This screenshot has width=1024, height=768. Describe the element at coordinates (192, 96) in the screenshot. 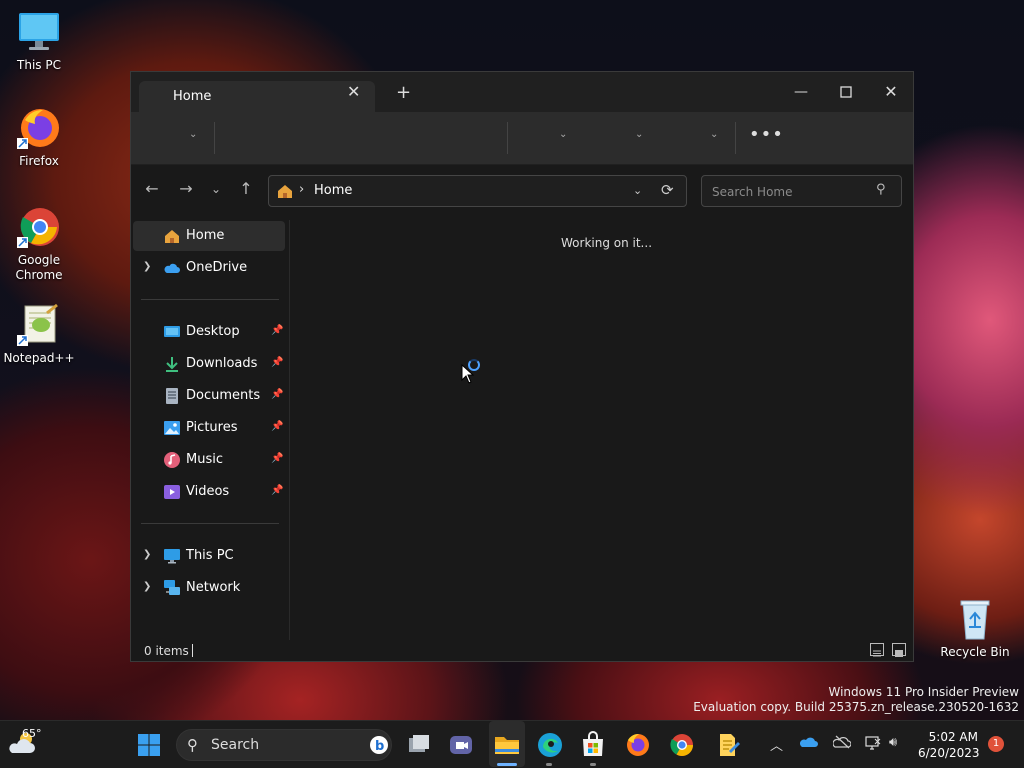

I see `tab-label: Home` at that location.